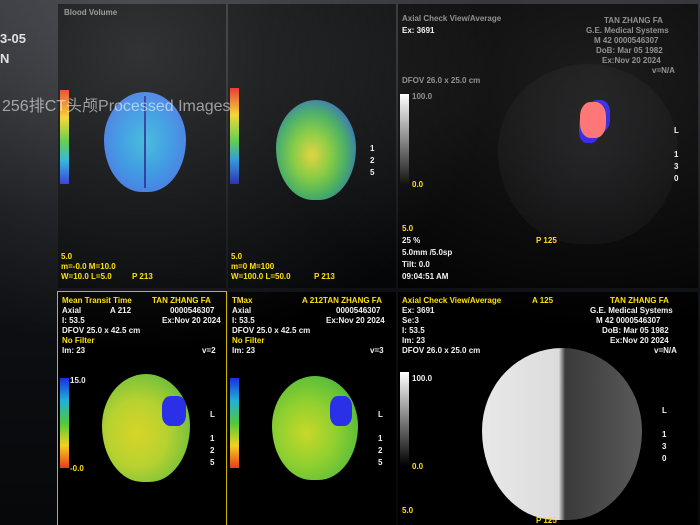 The height and width of the screenshot is (525, 700). What do you see at coordinates (416, 264) in the screenshot?
I see `tilt: Tilt: 0.0` at bounding box center [416, 264].